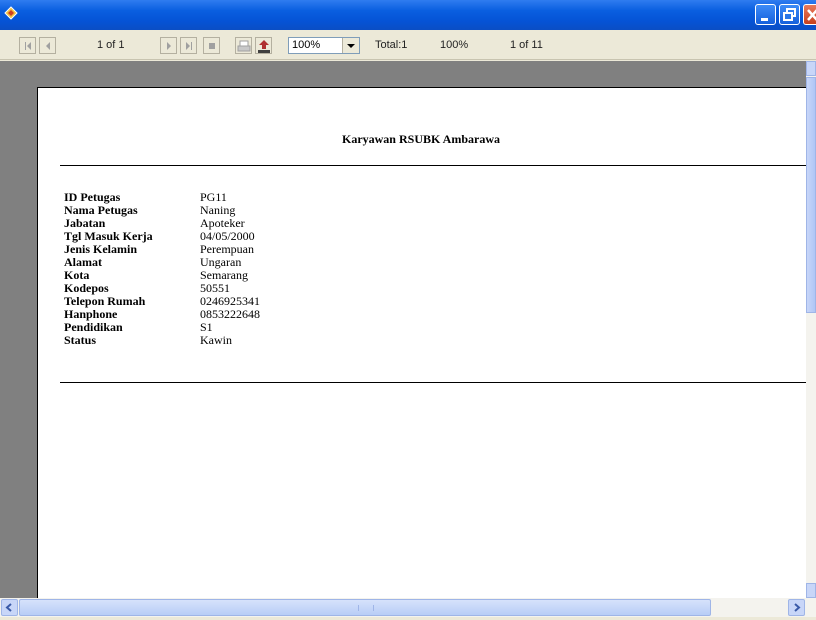 The width and height of the screenshot is (816, 620). I want to click on print-button, so click(243, 45).